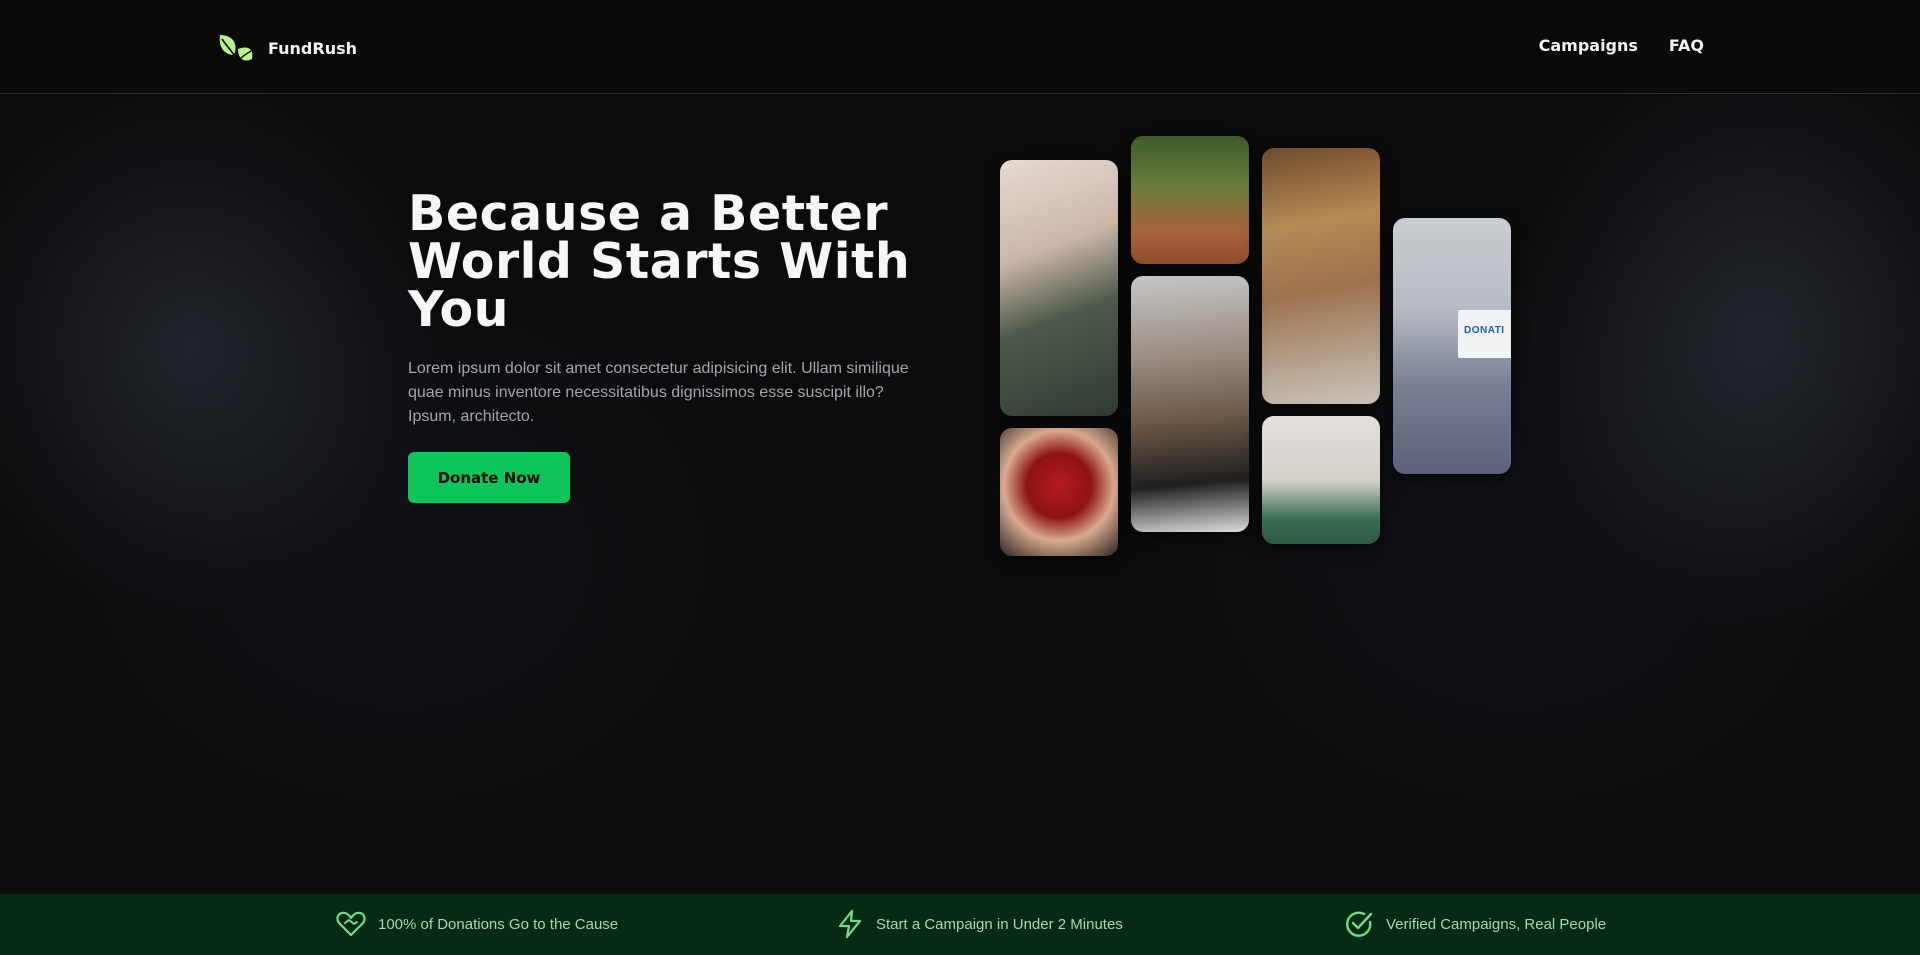  What do you see at coordinates (351, 924) in the screenshot?
I see `heart-handshake-icon` at bounding box center [351, 924].